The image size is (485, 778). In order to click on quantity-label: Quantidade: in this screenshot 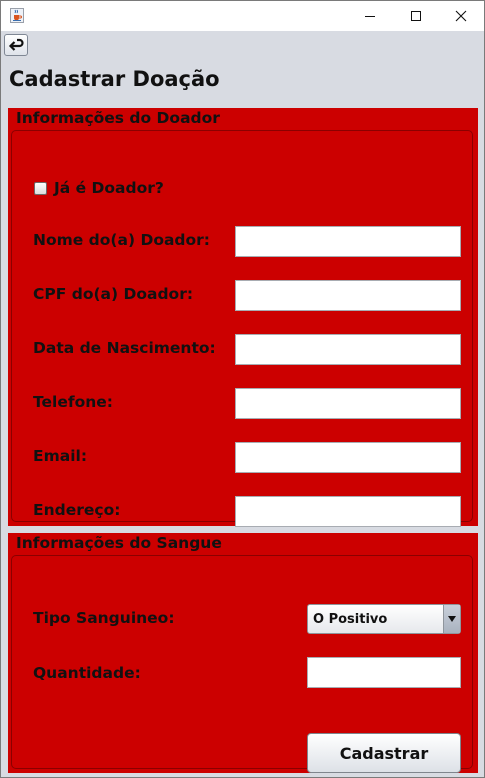, I will do `click(87, 673)`.